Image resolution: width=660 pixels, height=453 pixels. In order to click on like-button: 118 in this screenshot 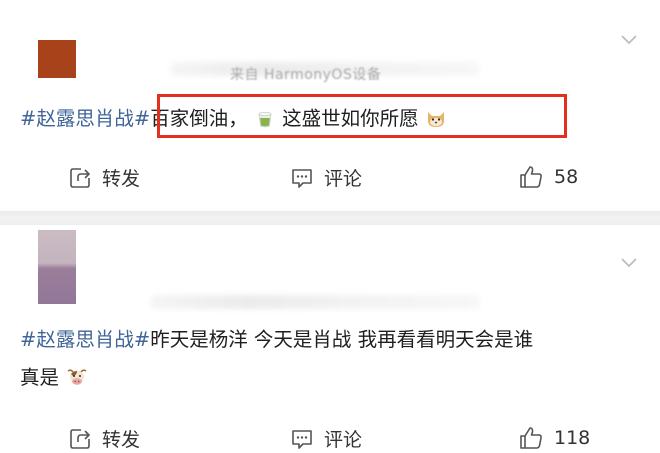, I will do `click(554, 438)`.